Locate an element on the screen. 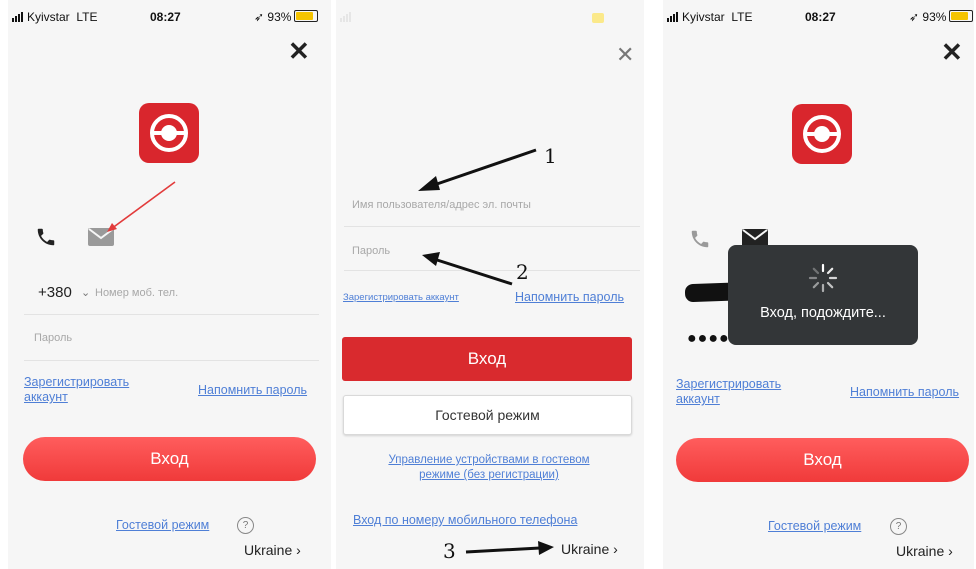  chevron-down-icon: ⌄ is located at coordinates (85, 292).